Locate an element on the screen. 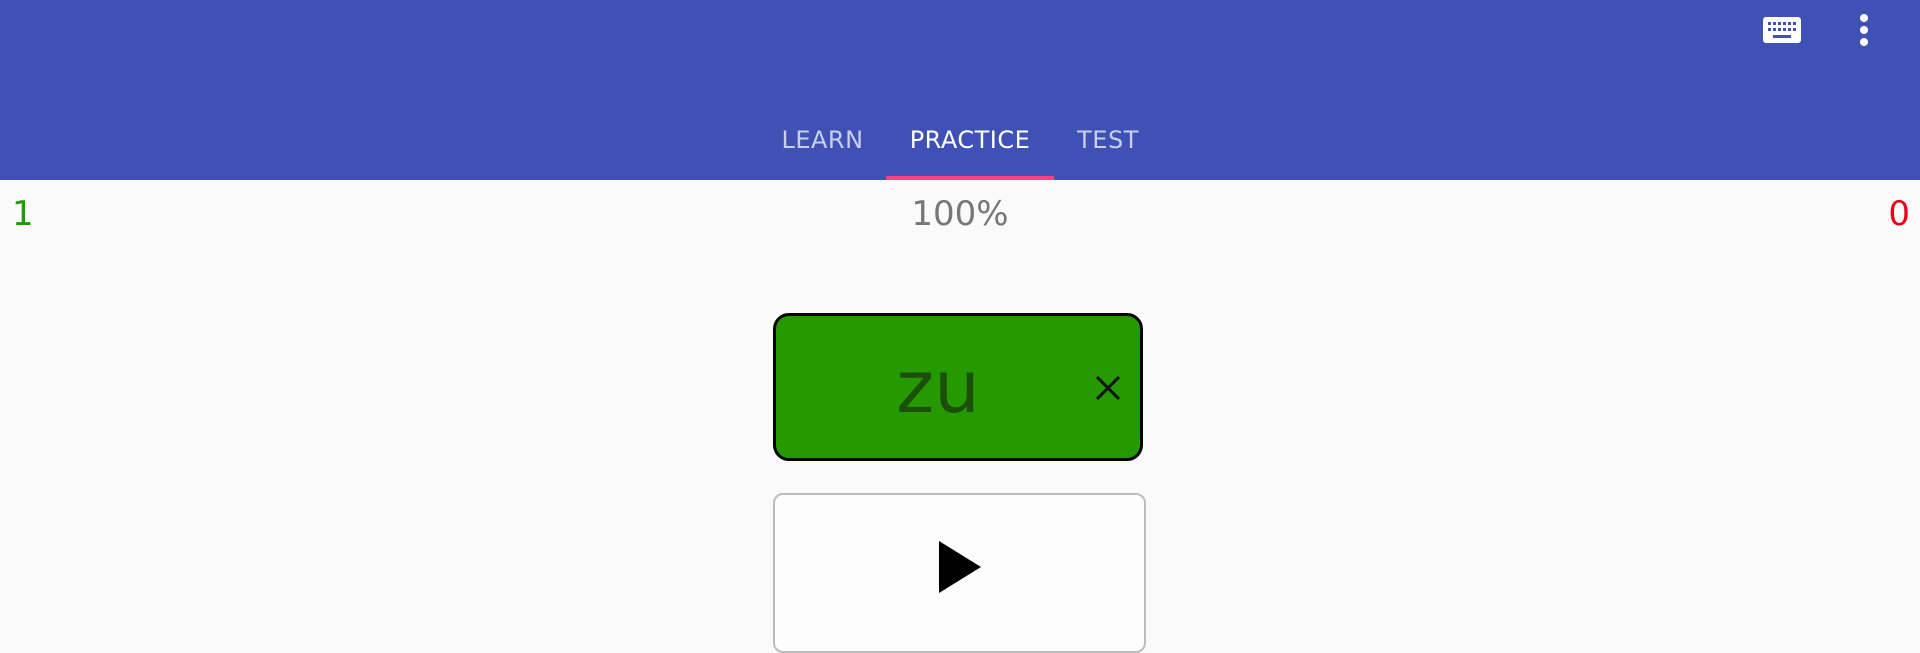  close-icon is located at coordinates (1108, 388).